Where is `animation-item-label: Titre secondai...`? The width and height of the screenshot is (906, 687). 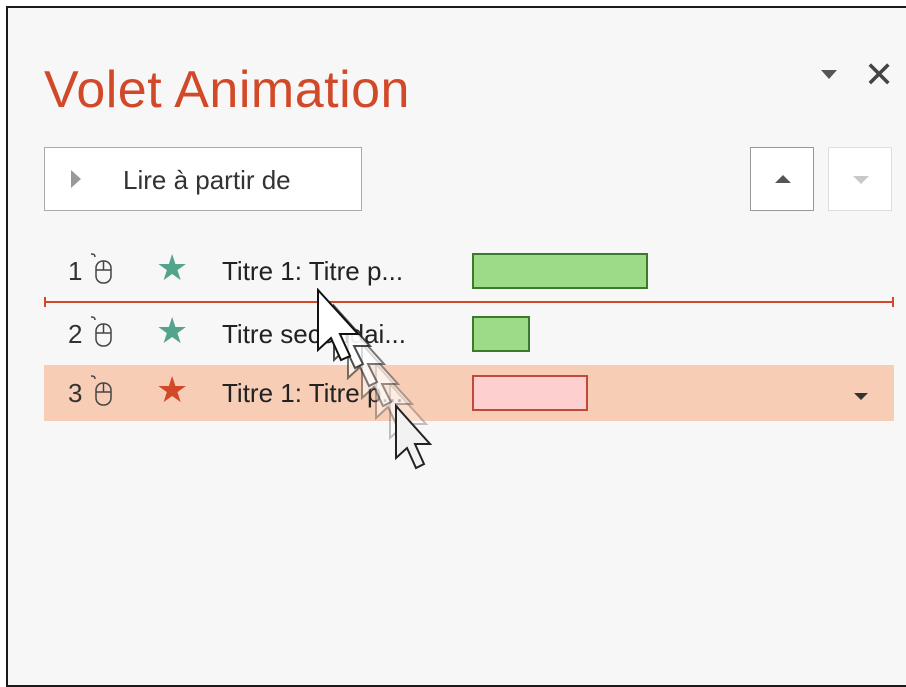
animation-item-label: Titre secondai... is located at coordinates (314, 334).